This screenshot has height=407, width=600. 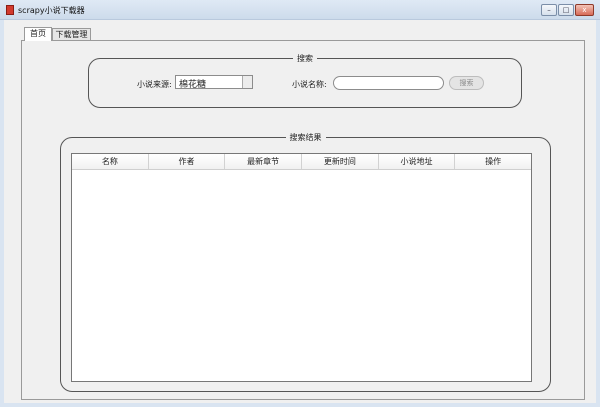 I want to click on column-header-latest-chapter: 最新章节, so click(x=264, y=161).